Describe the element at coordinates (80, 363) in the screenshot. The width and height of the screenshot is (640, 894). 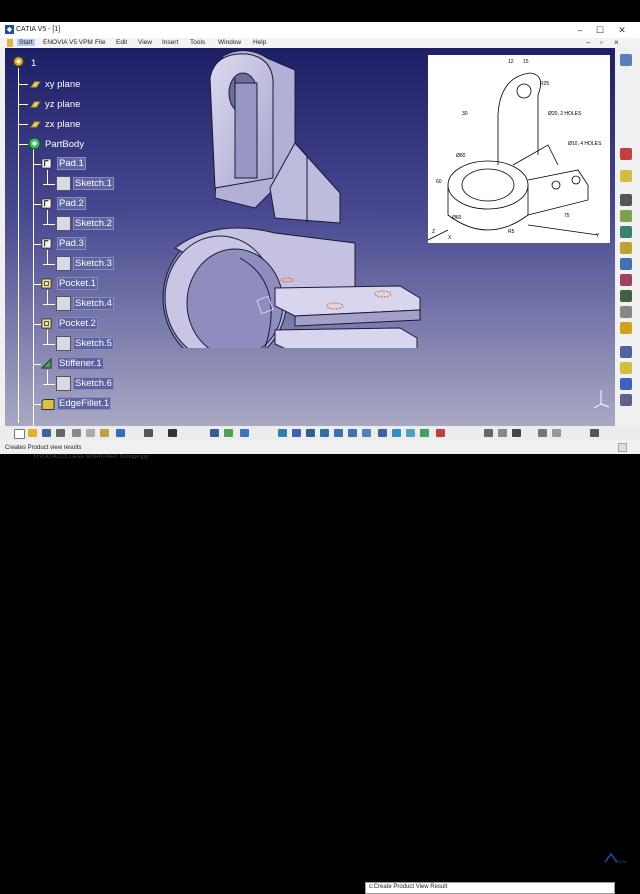
I see `tree-item-stiffener-1: Stiffener.1` at that location.